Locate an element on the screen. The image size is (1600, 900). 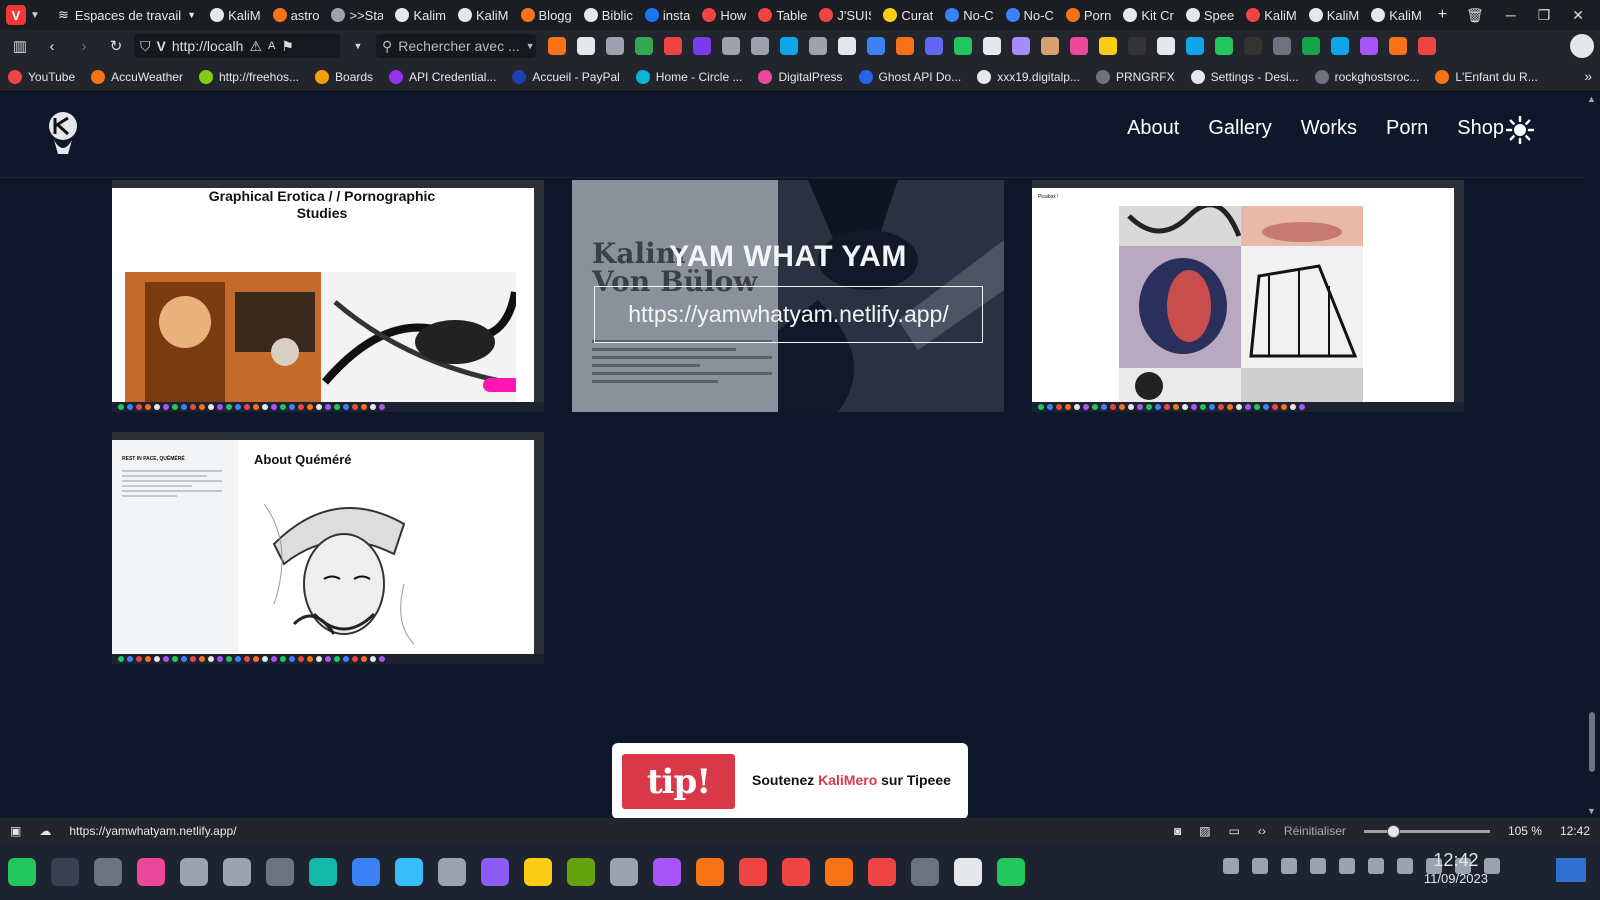
translate-icon: A is located at coordinates (271, 46).